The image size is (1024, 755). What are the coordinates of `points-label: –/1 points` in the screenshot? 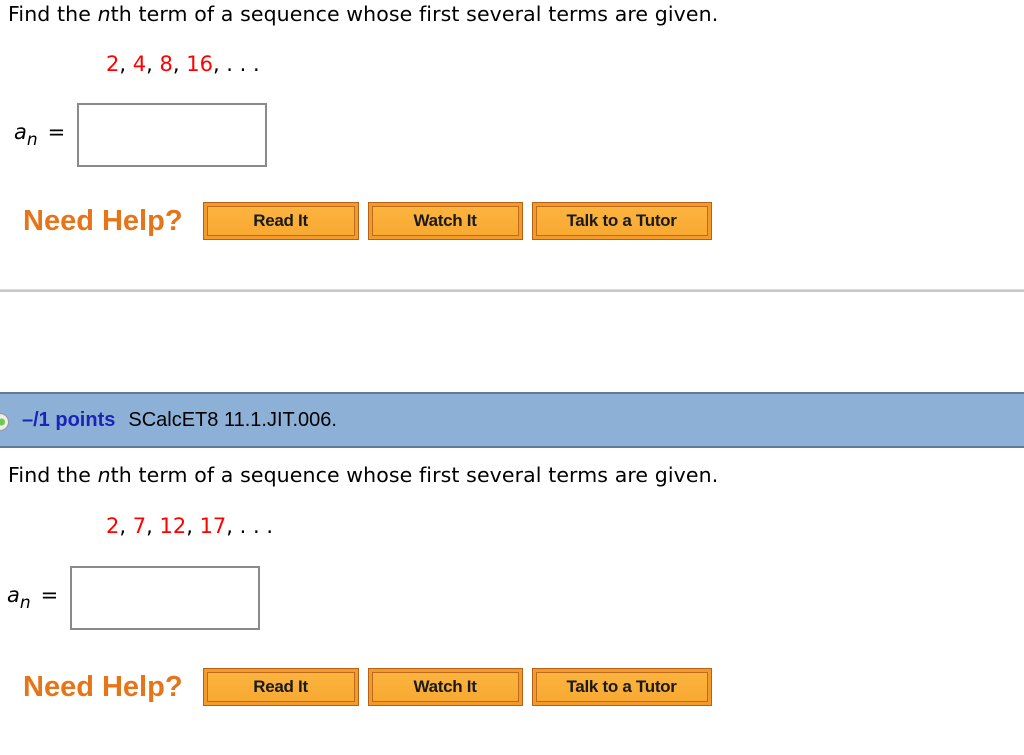 It's located at (69, 419).